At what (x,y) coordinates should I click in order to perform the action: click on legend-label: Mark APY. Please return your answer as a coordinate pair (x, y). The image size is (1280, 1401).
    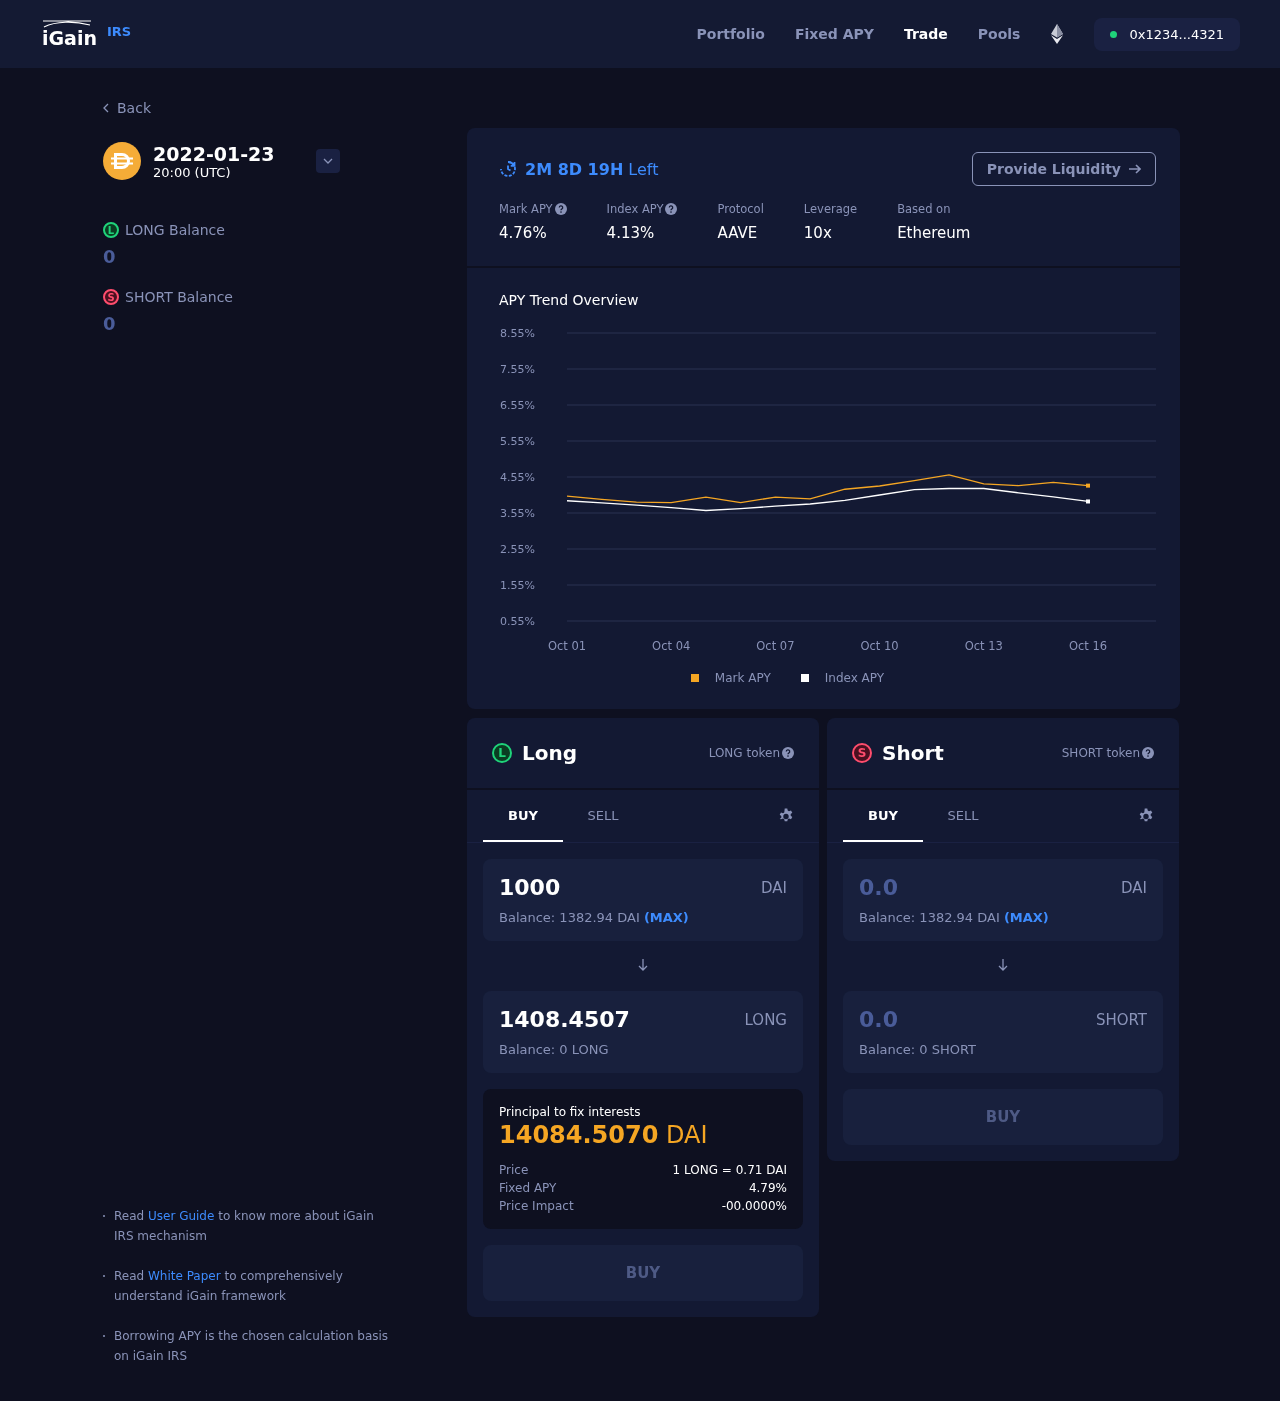
    Looking at the image, I should click on (742, 678).